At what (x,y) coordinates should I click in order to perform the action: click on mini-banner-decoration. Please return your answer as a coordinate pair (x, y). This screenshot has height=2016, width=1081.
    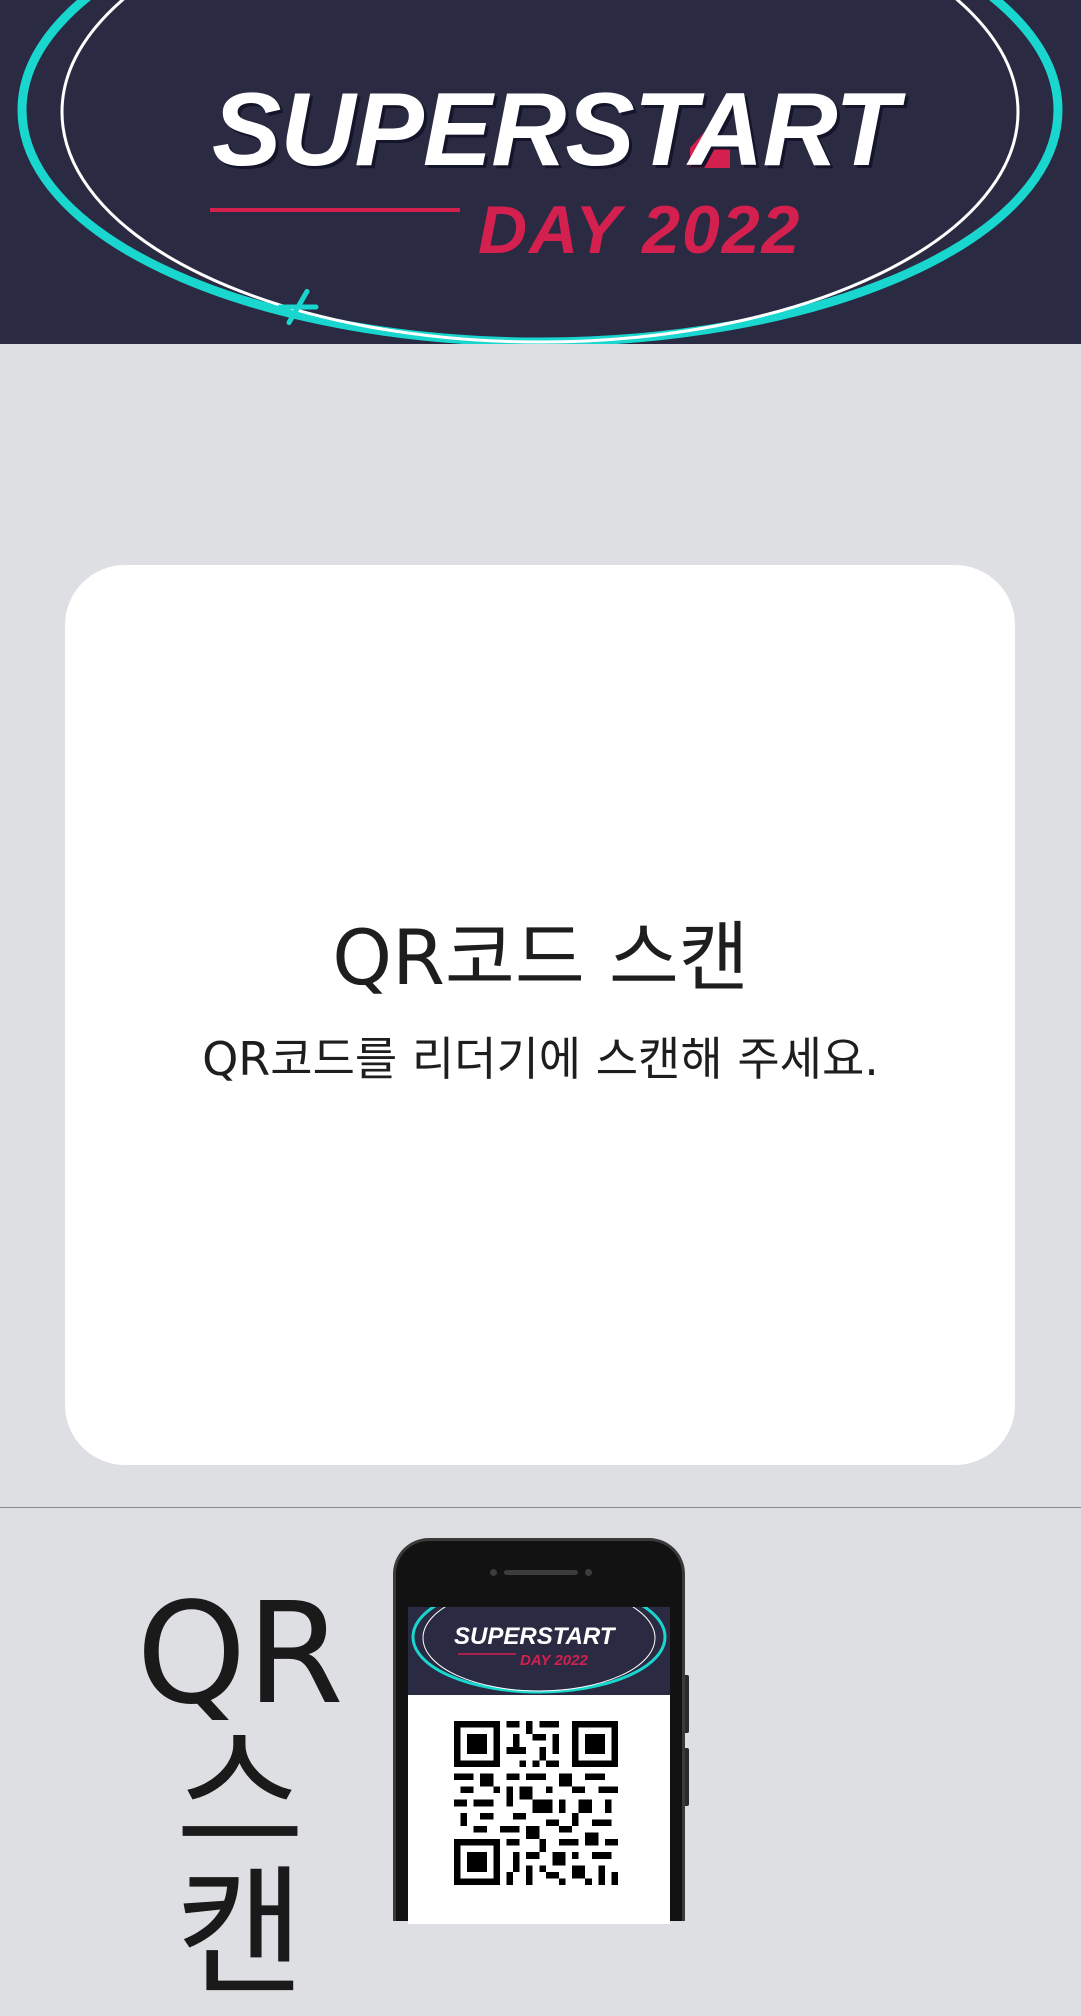
    Looking at the image, I should click on (539, 1650).